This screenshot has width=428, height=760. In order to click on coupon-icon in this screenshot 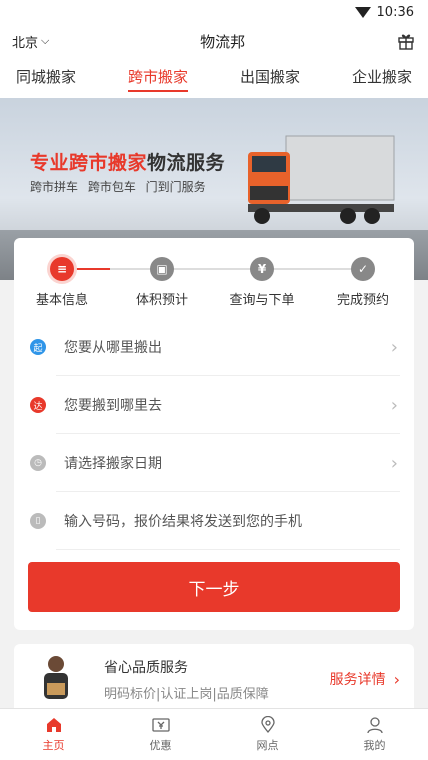, I will do `click(160, 725)`.